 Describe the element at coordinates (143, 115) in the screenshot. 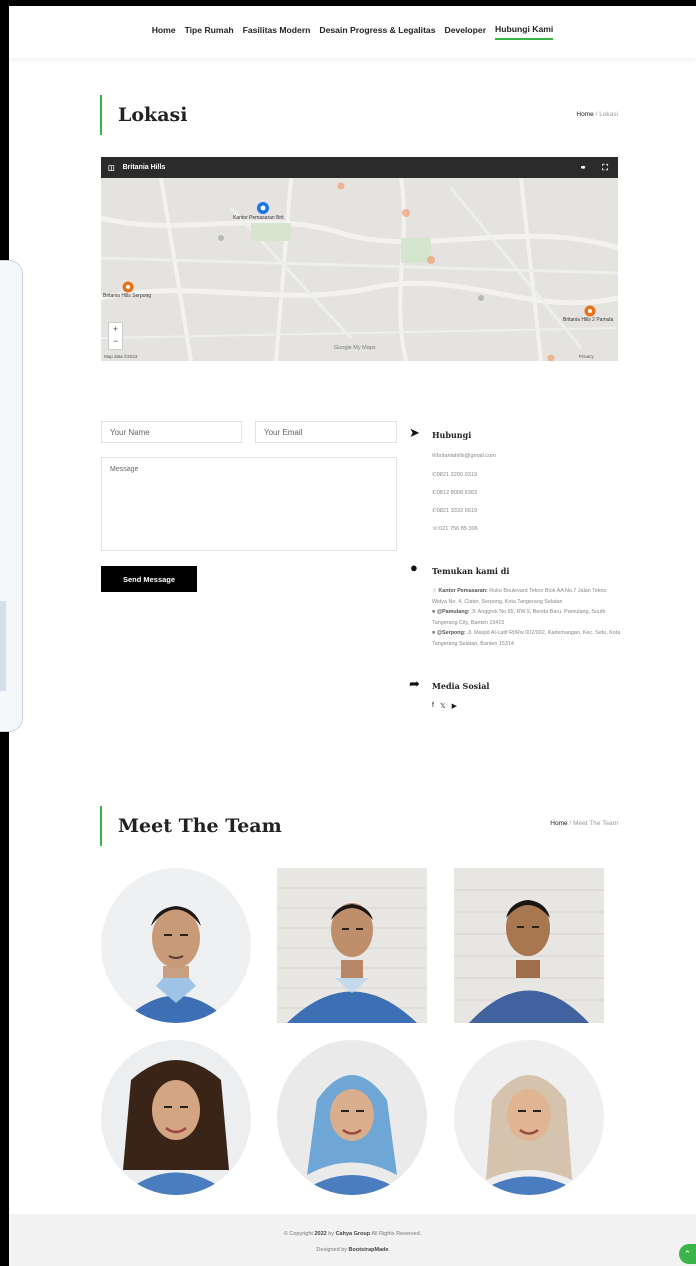

I see `lokasi-title: Lokasi` at that location.